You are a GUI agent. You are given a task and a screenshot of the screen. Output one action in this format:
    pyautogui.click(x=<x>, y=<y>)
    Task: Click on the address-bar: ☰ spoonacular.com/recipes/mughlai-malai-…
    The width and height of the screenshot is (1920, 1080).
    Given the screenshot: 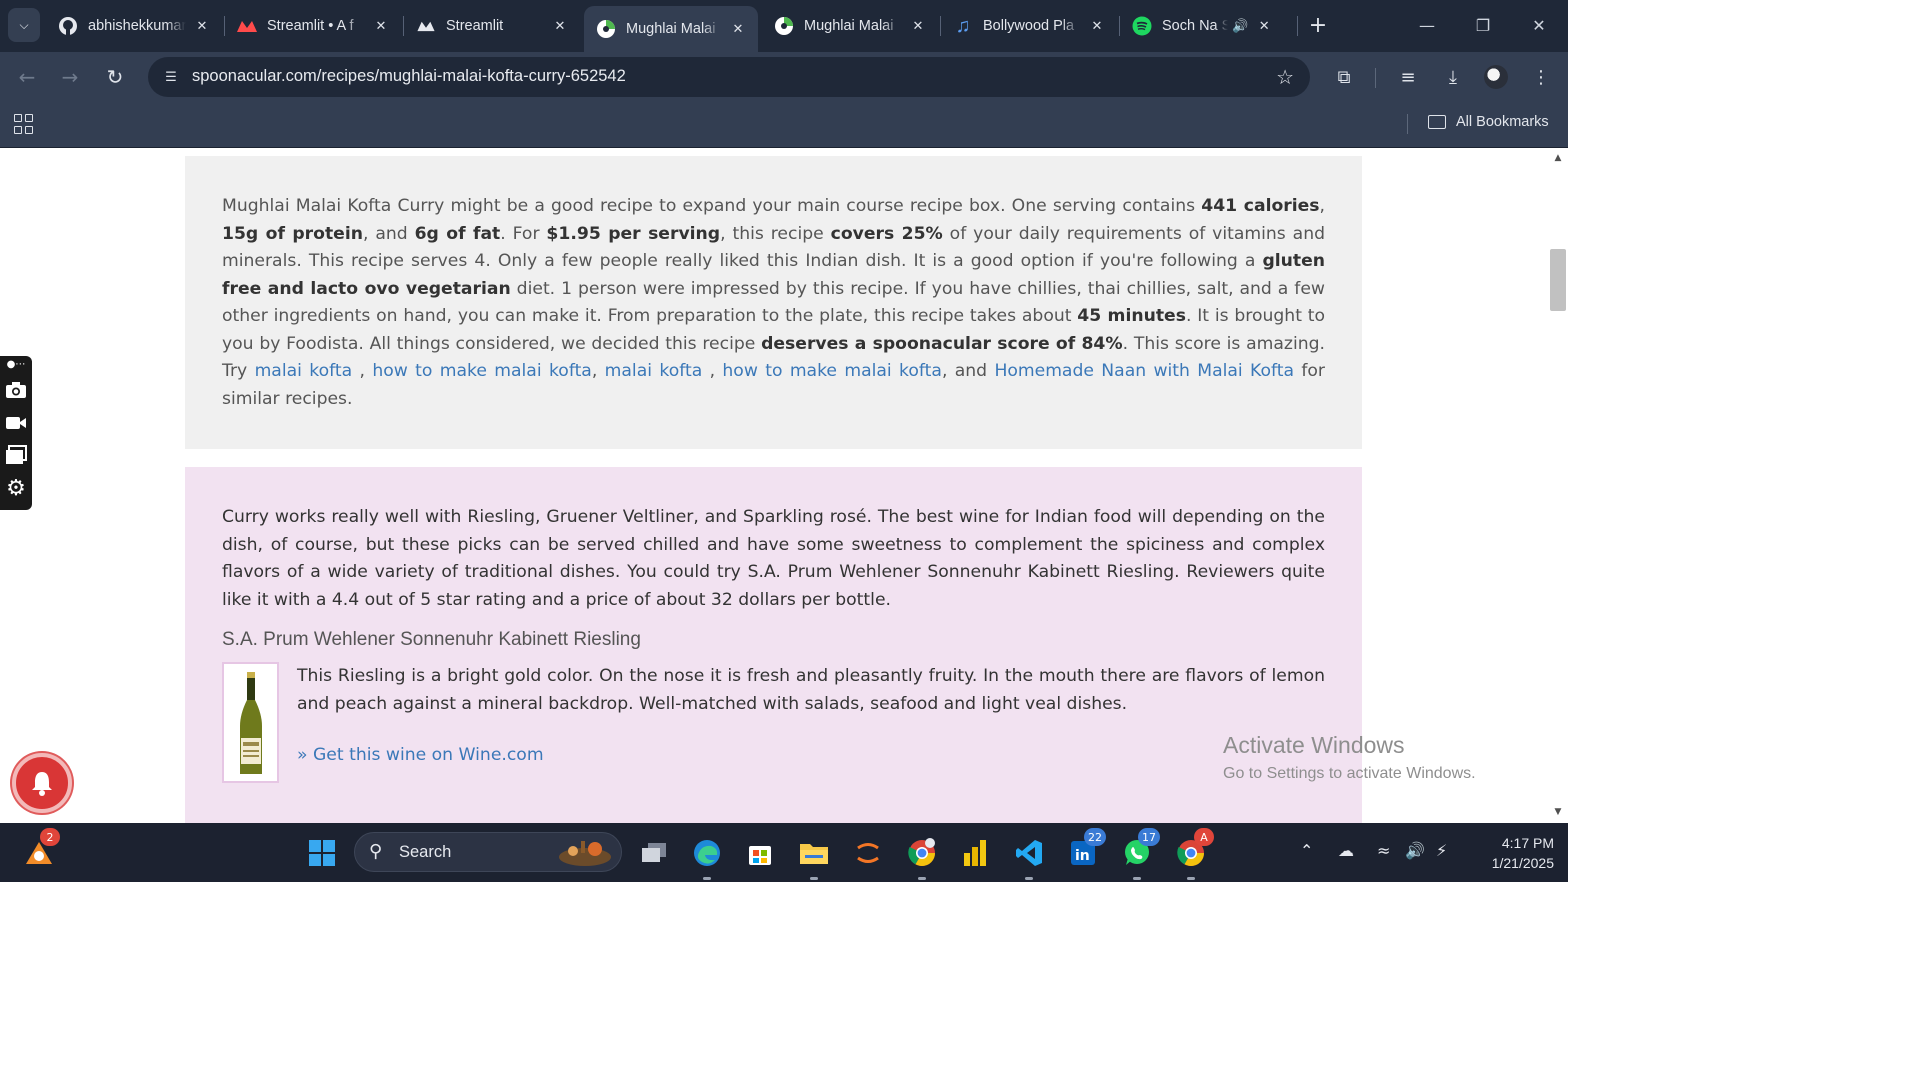 What is the action you would take?
    pyautogui.click(x=729, y=77)
    